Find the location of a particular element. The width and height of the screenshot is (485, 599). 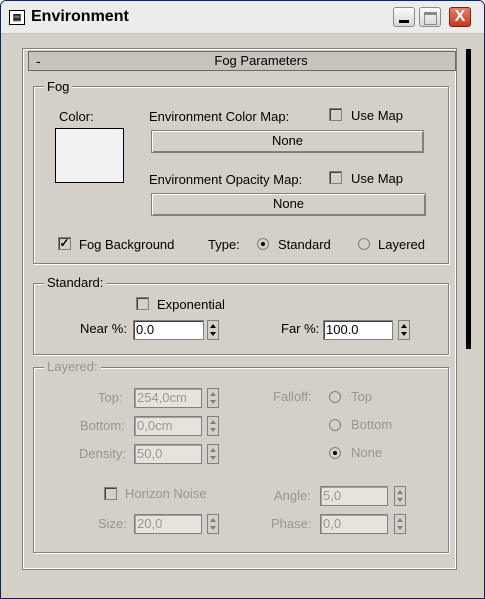

fog-color-swatch is located at coordinates (89, 155).